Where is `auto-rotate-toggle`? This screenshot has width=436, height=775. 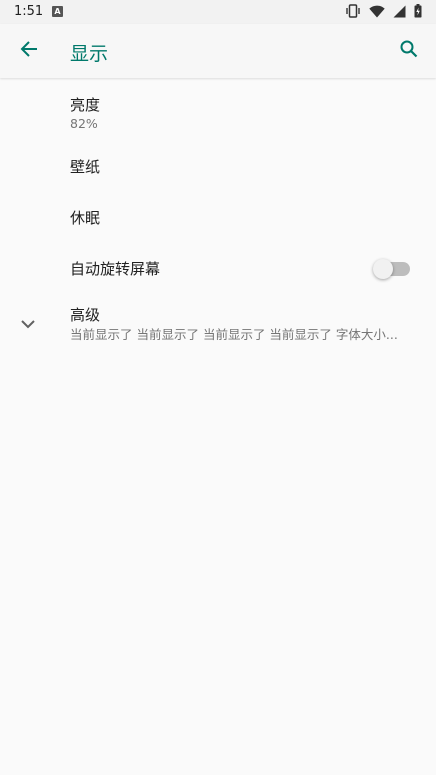 auto-rotate-toggle is located at coordinates (391, 269).